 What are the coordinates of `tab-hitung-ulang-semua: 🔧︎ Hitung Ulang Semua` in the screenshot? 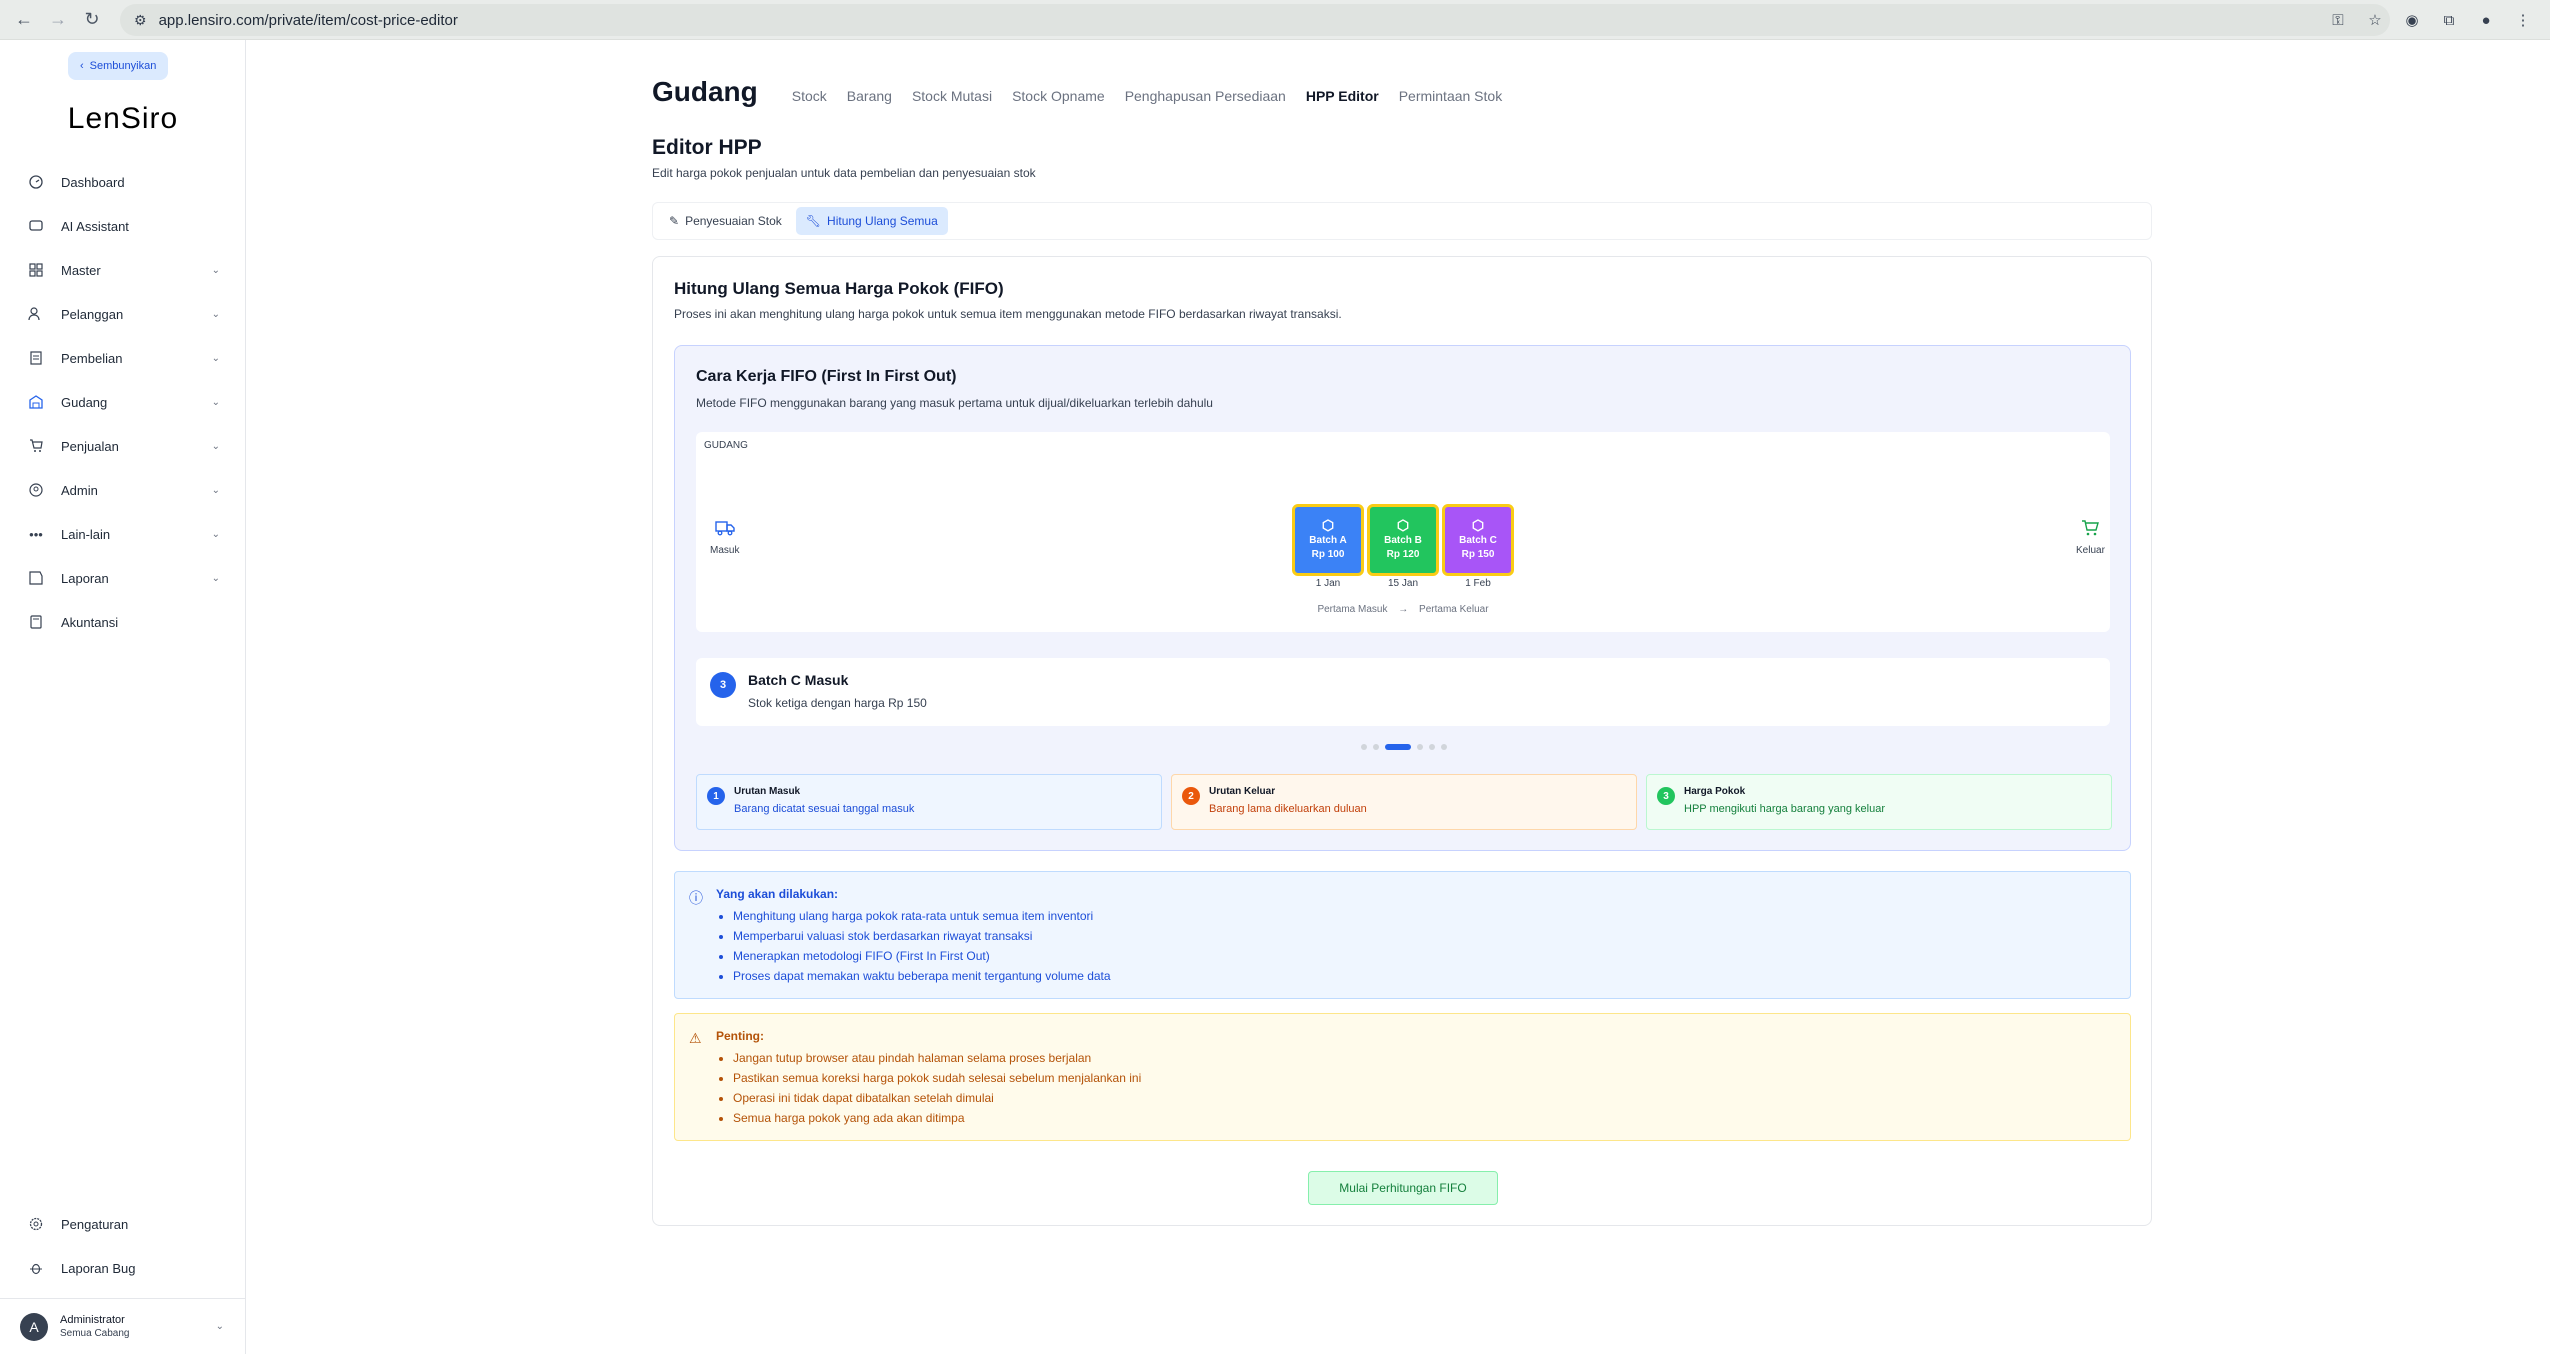 It's located at (871, 221).